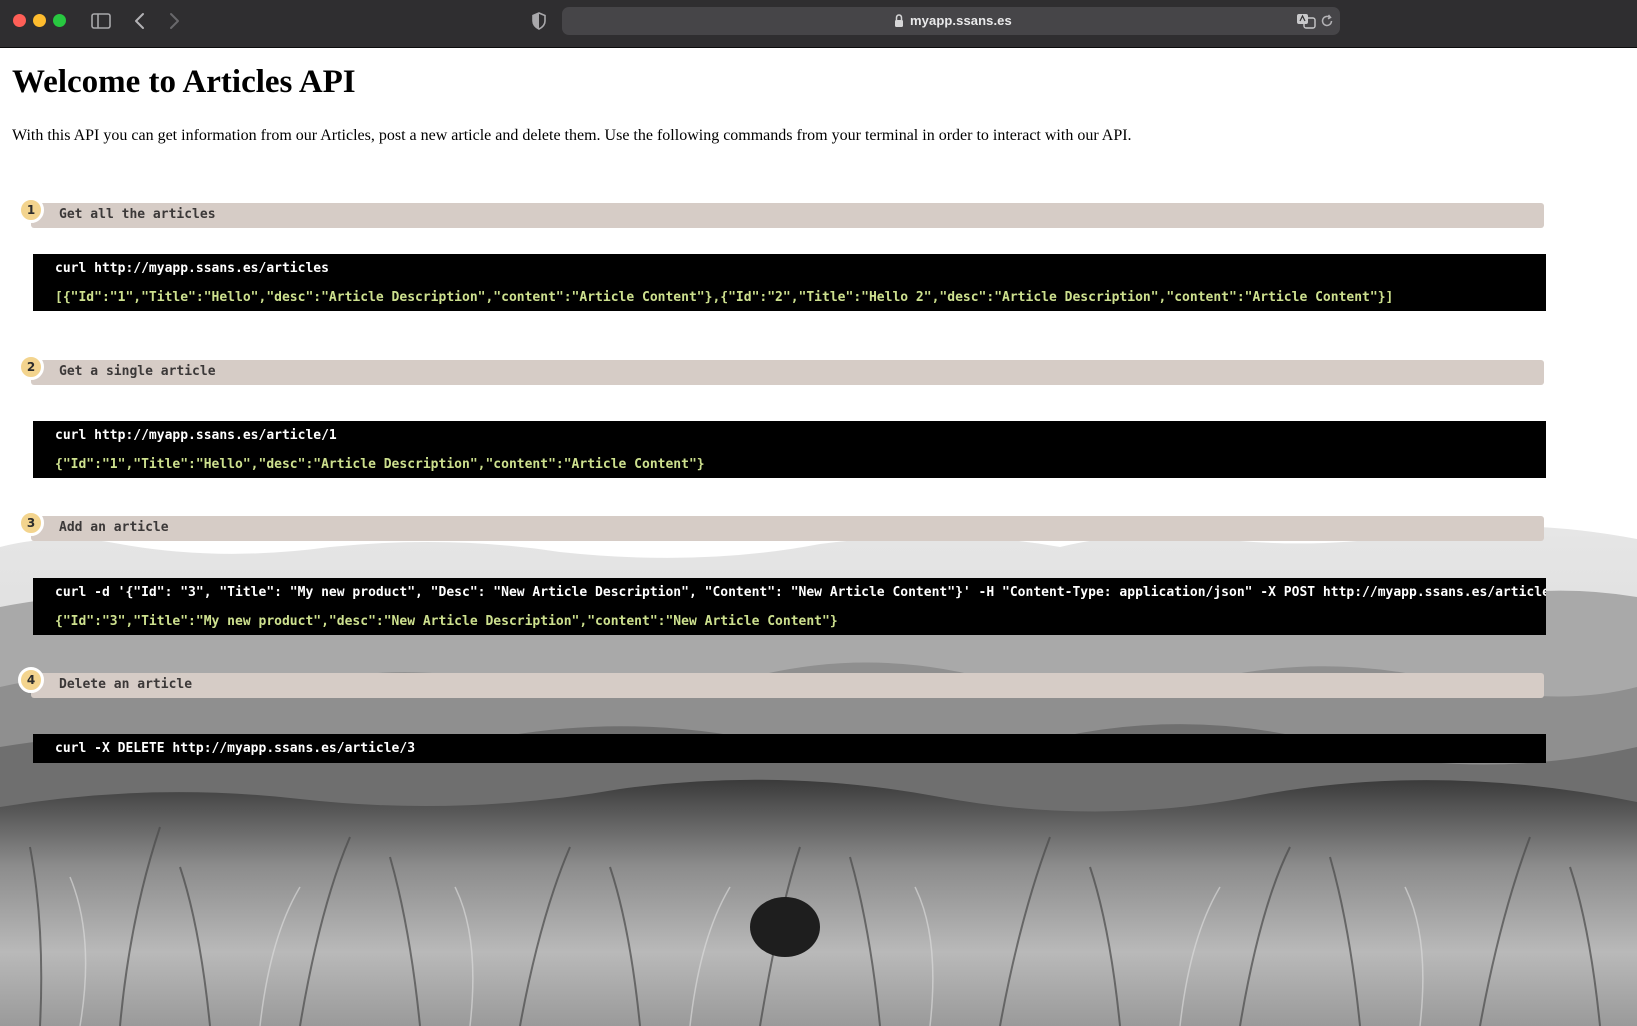 The height and width of the screenshot is (1026, 1637). Describe the element at coordinates (196, 435) in the screenshot. I see `command-line: curl http://myapp.ssans.es/article/1` at that location.